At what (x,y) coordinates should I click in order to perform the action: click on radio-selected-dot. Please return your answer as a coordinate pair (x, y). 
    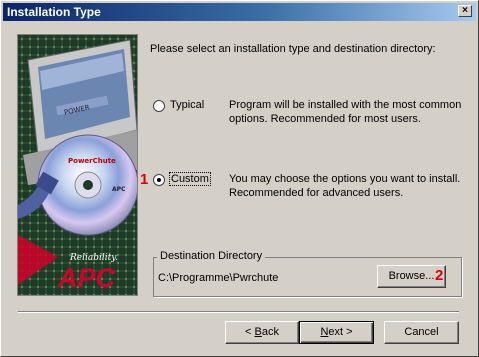
    Looking at the image, I should click on (159, 180).